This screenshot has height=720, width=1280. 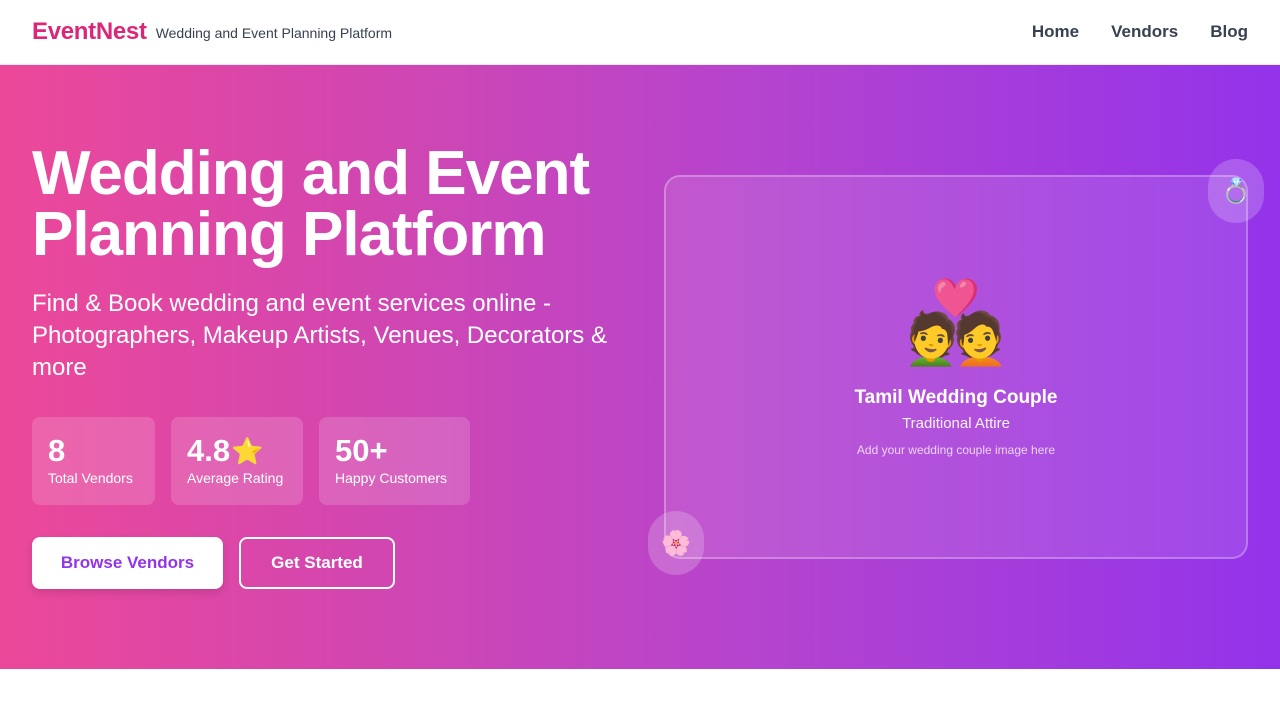 What do you see at coordinates (394, 451) in the screenshot?
I see `stat-value: 50+` at bounding box center [394, 451].